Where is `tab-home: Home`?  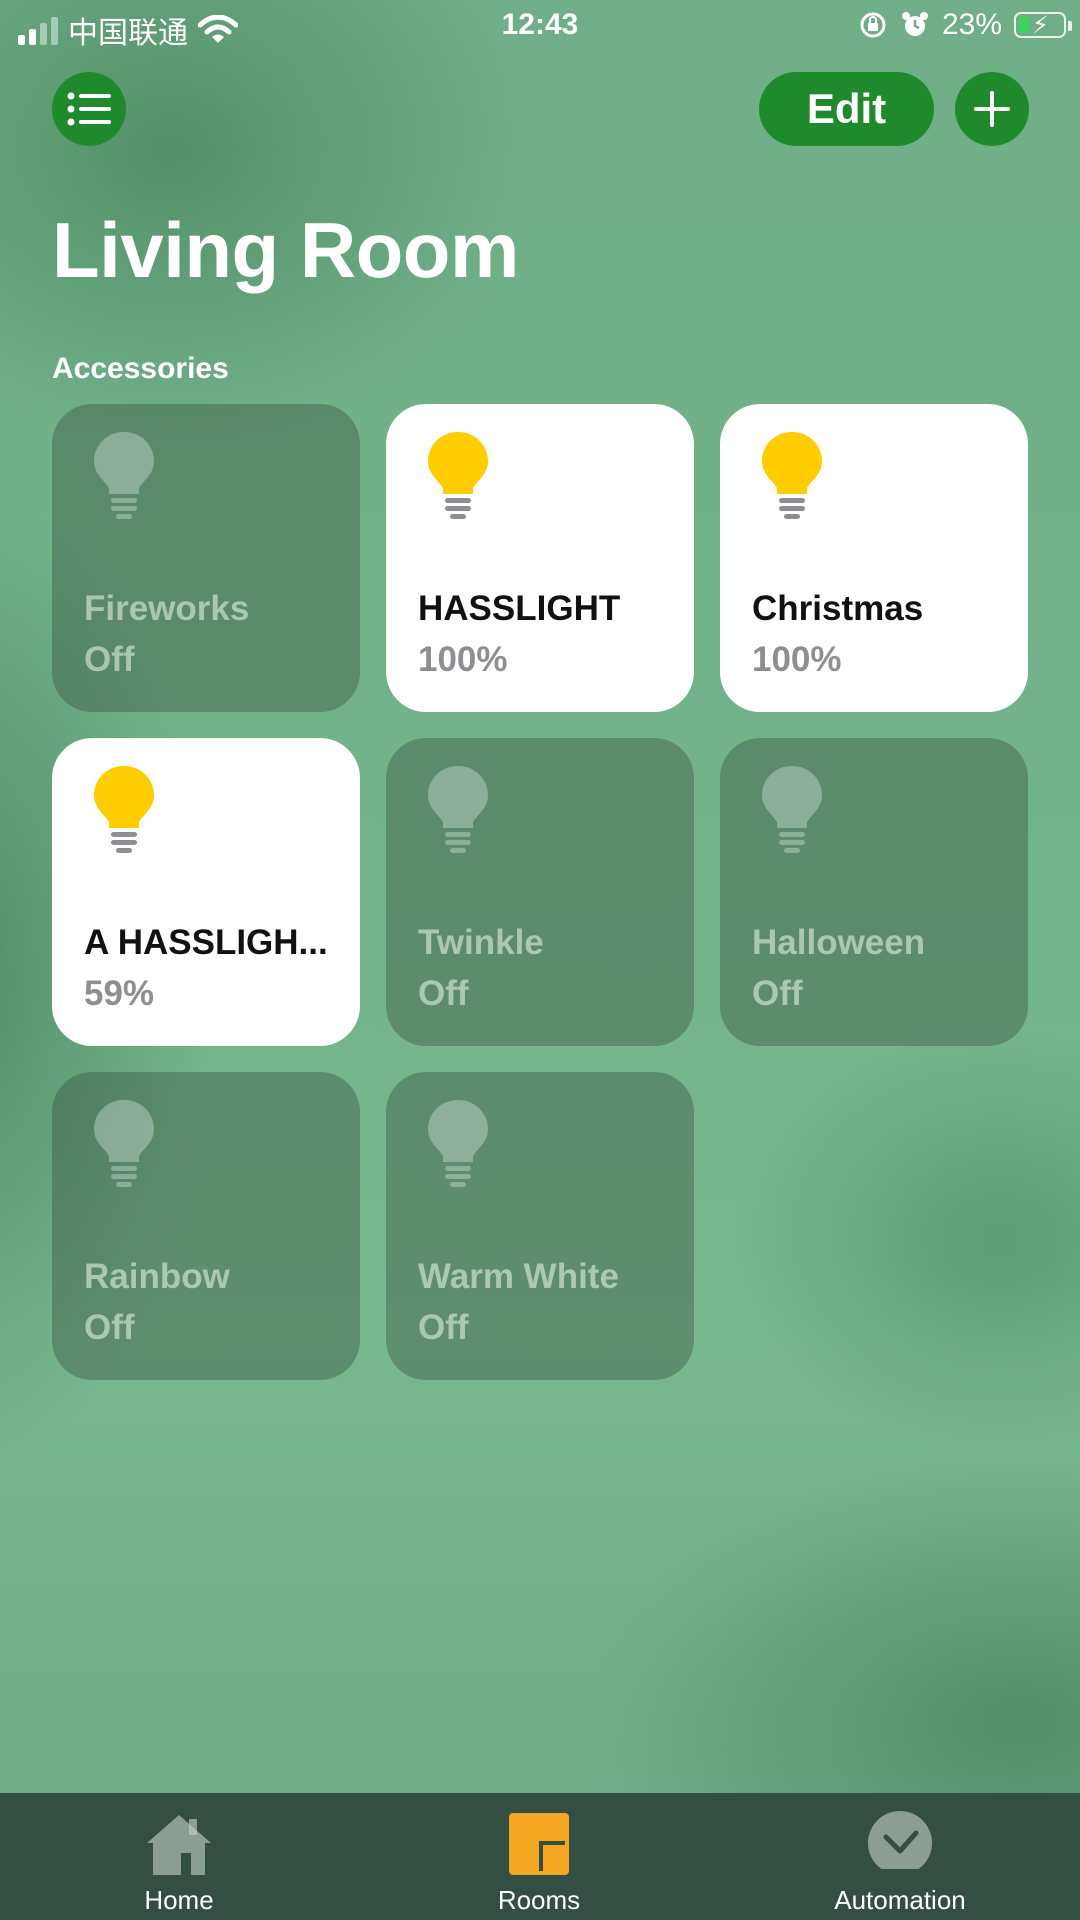 tab-home: Home is located at coordinates (179, 1856).